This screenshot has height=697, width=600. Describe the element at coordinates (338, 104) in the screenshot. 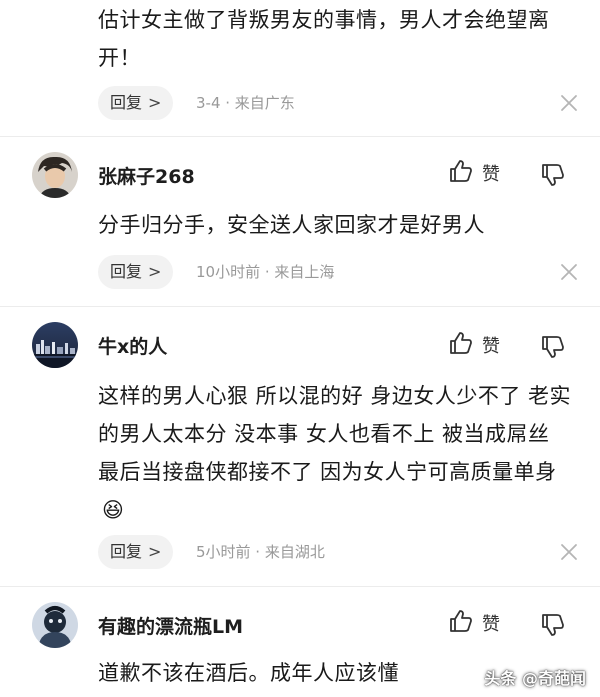

I see `comment-meta-row: 回复 > 3-4 · 来自广东` at that location.